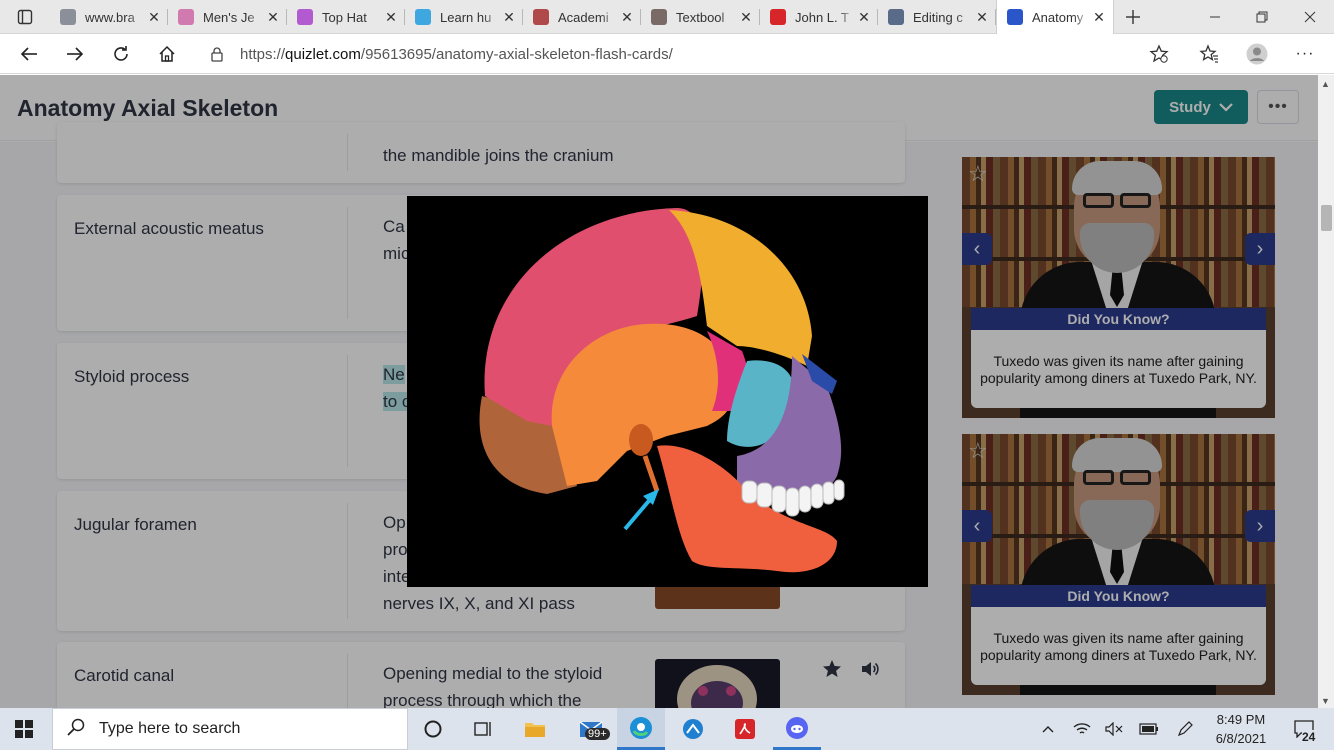 This screenshot has width=1334, height=750. Describe the element at coordinates (797, 729) in the screenshot. I see `discord-icon` at that location.